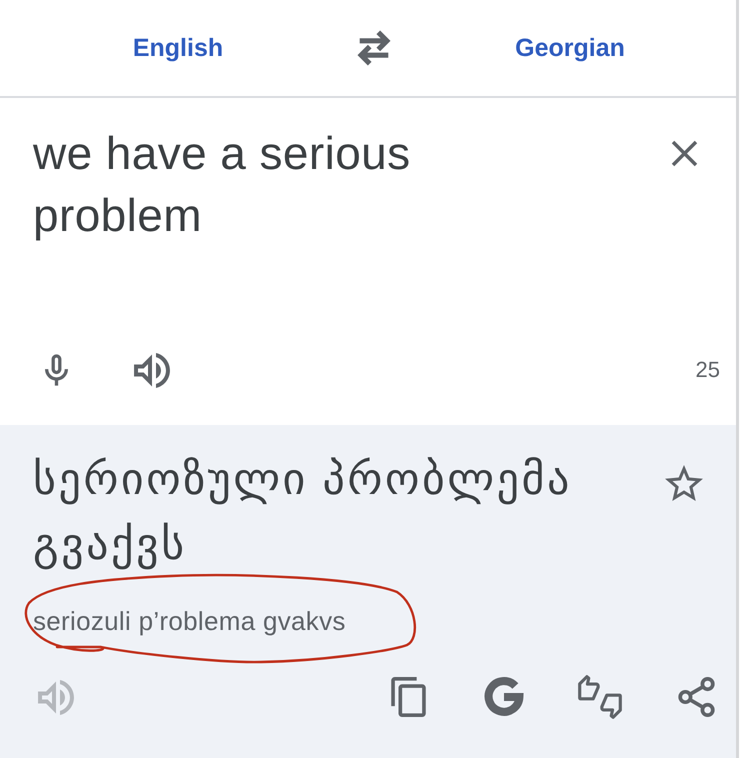 Image resolution: width=750 pixels, height=758 pixels. What do you see at coordinates (684, 153) in the screenshot?
I see `close-icon` at bounding box center [684, 153].